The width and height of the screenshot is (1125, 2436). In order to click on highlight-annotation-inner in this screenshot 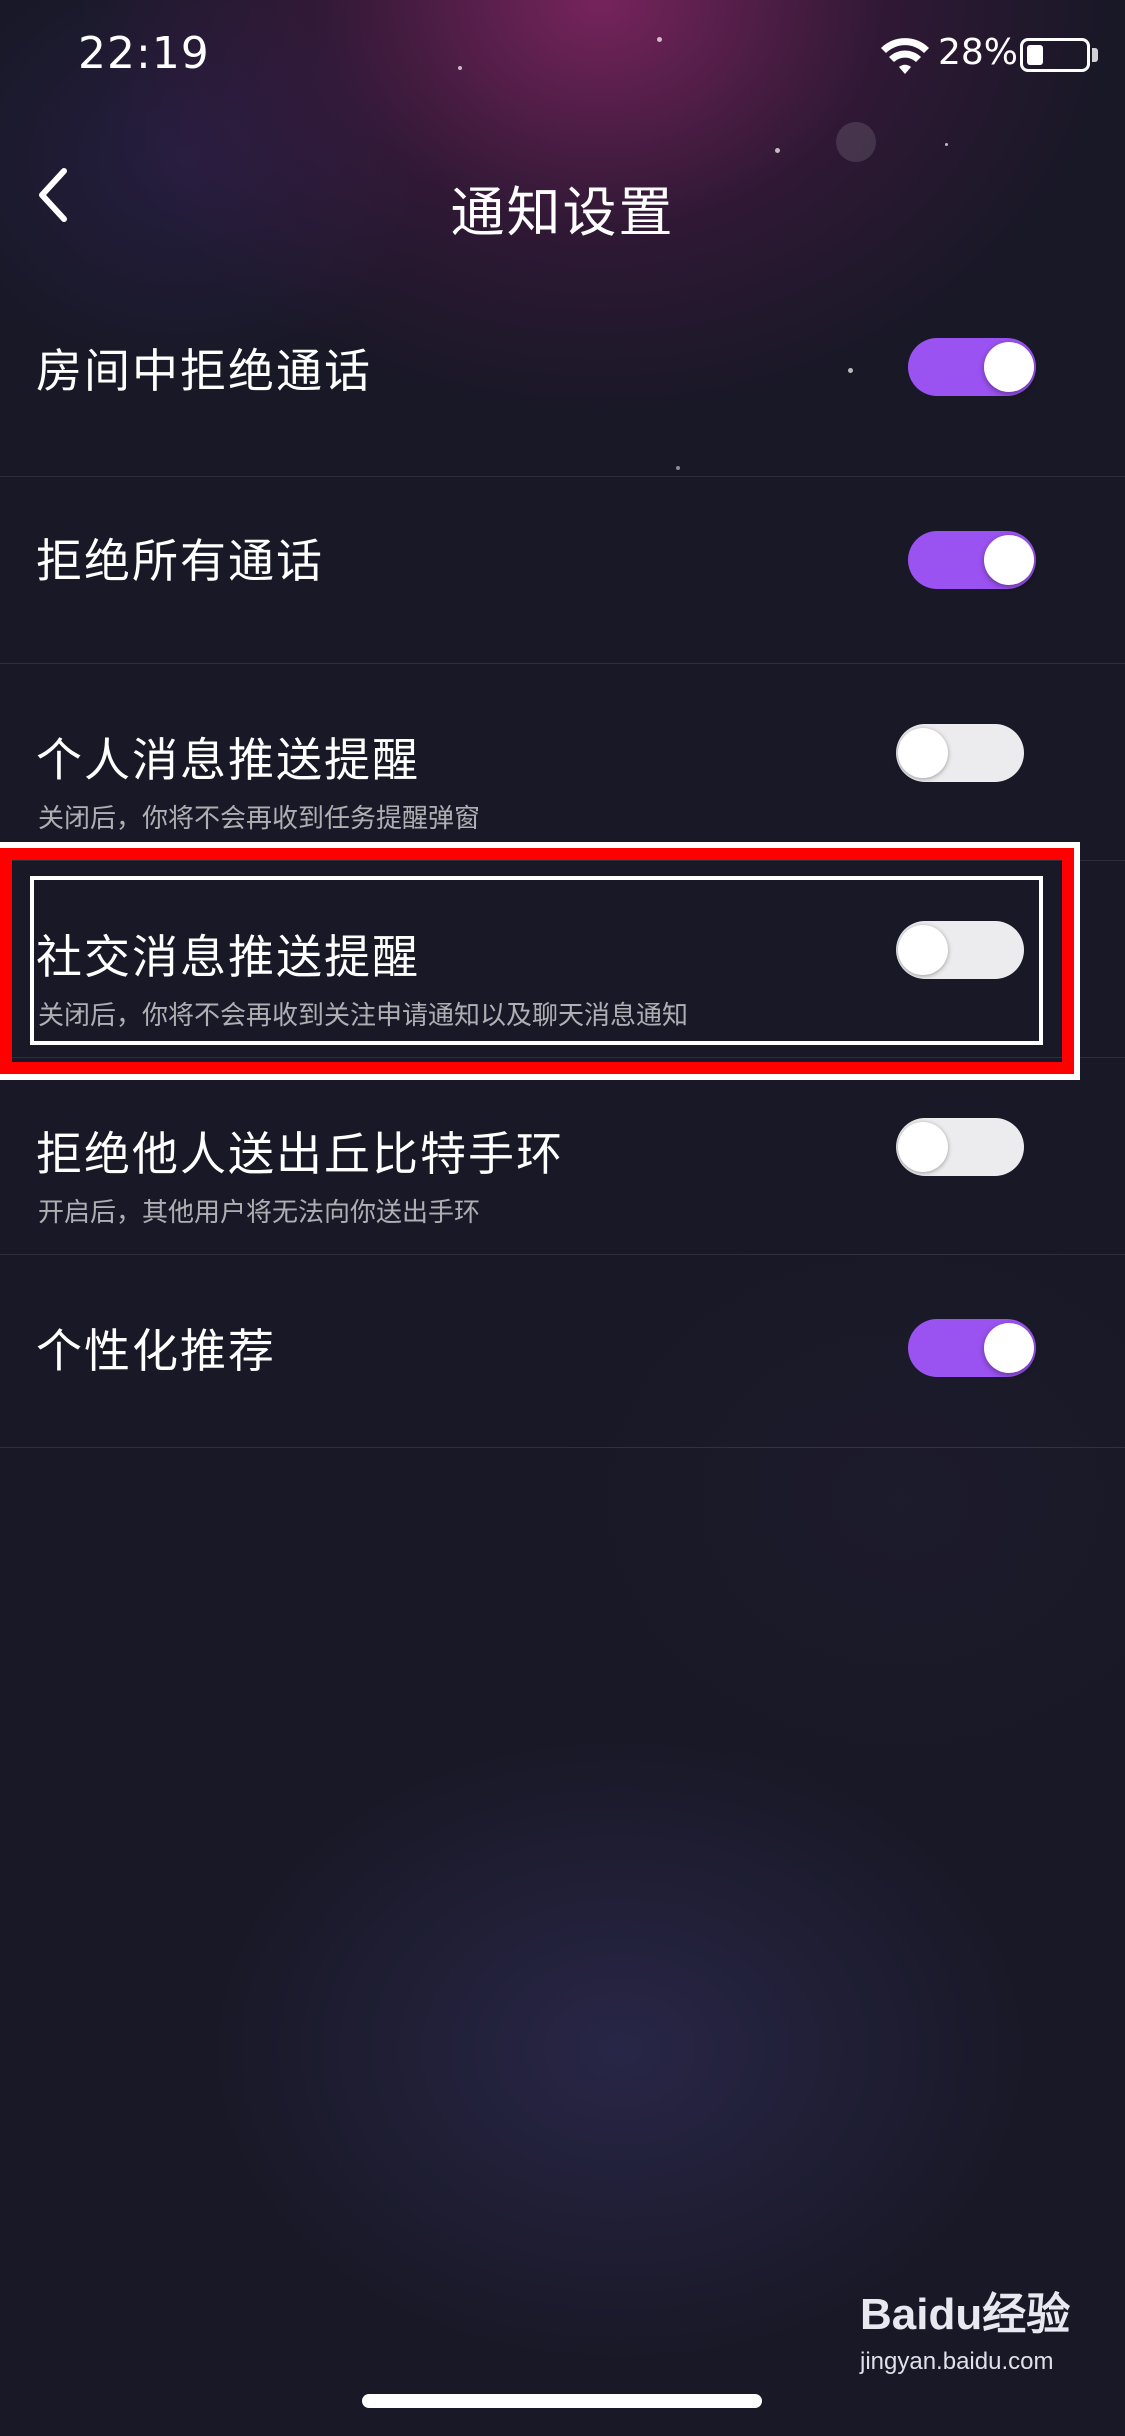, I will do `click(536, 960)`.